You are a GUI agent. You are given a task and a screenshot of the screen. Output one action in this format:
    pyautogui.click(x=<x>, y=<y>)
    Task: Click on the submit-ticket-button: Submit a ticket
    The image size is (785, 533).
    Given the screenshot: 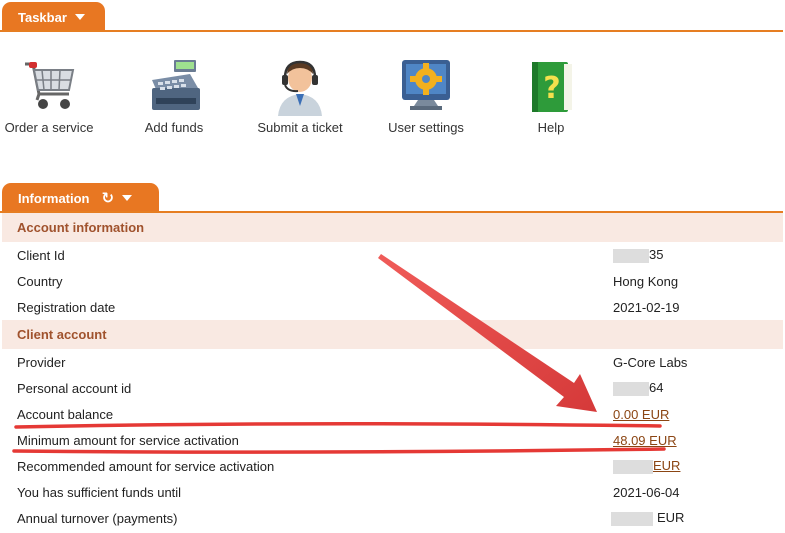 What is the action you would take?
    pyautogui.click(x=300, y=96)
    